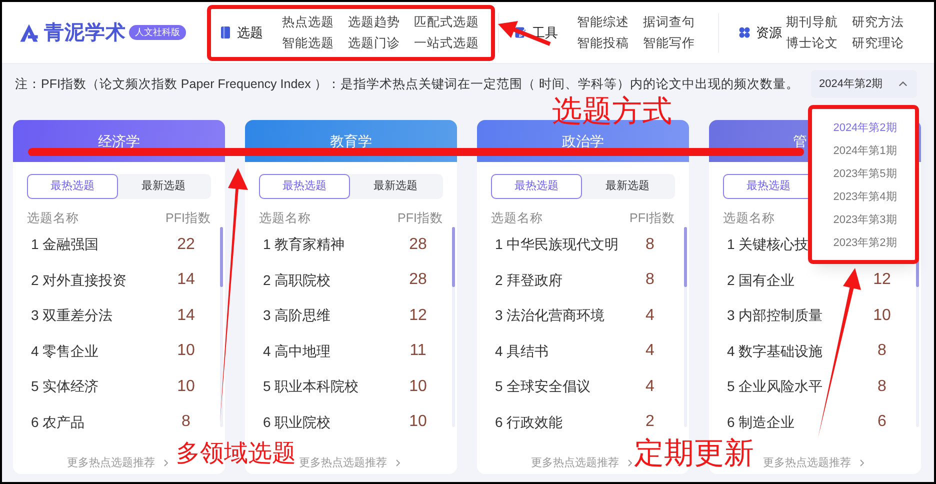 This screenshot has width=936, height=484. I want to click on topic-name: 6 制造企业, so click(761, 422).